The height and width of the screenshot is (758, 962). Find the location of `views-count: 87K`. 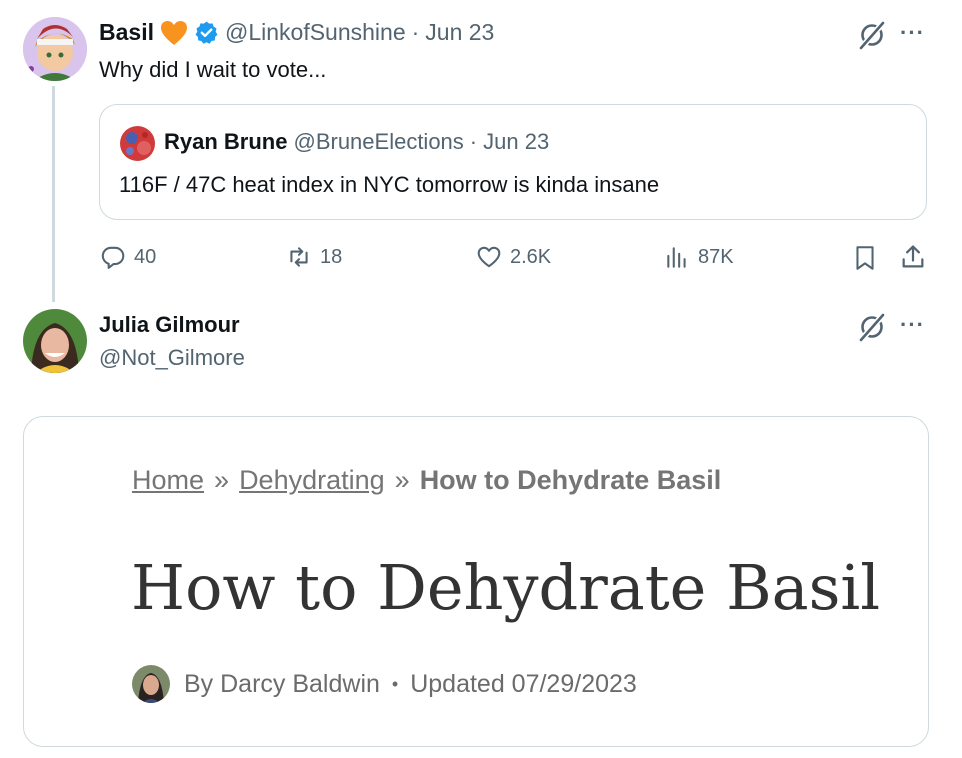

views-count: 87K is located at coordinates (716, 256).